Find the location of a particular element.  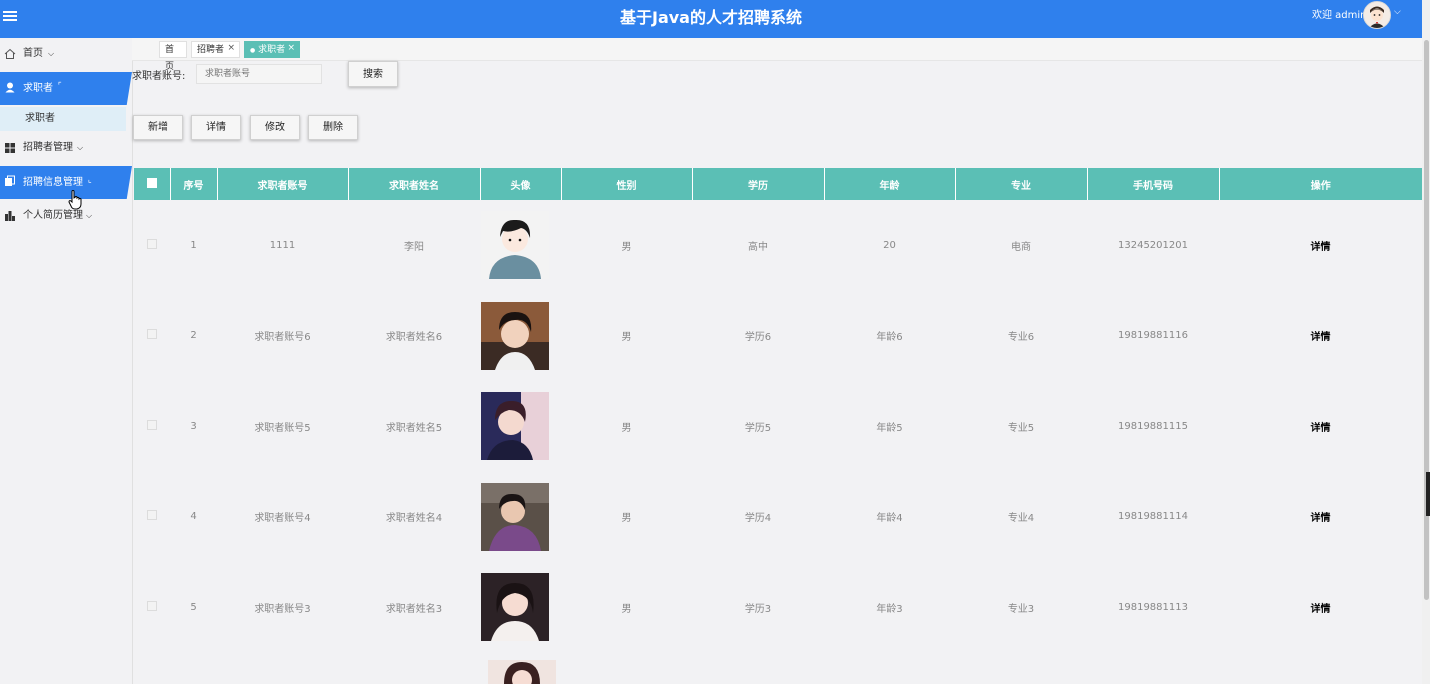

cell-name: 求职者姓名6 is located at coordinates (414, 338).